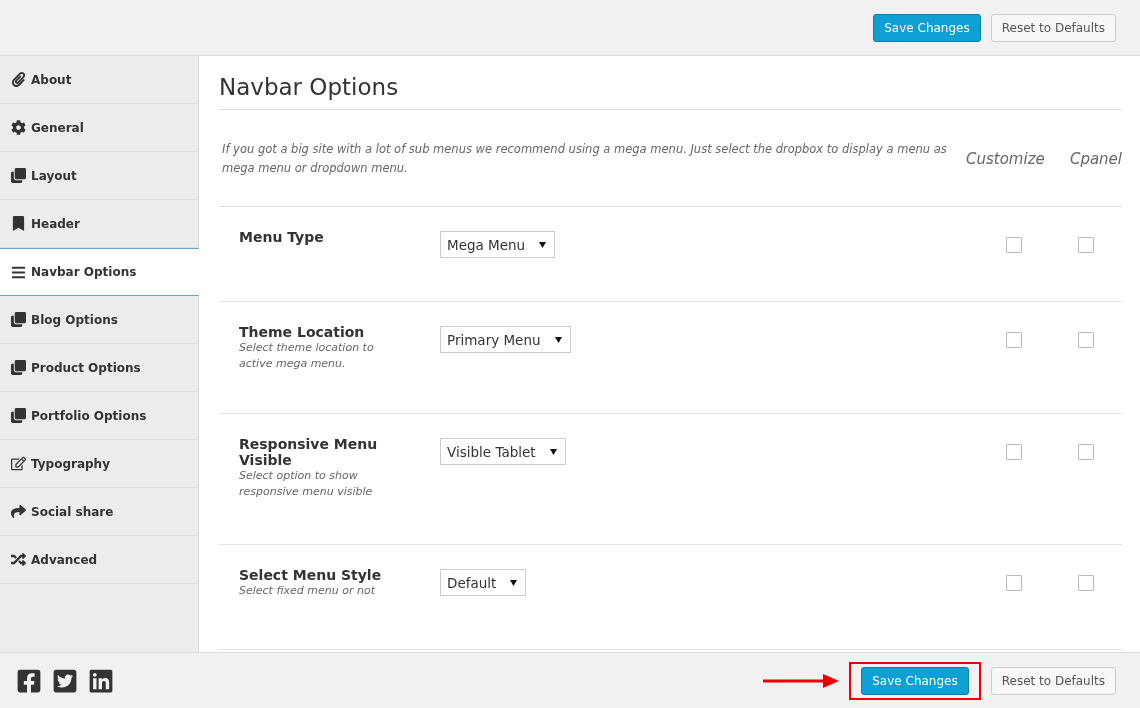 The height and width of the screenshot is (708, 1140). What do you see at coordinates (309, 452) in the screenshot?
I see `option-label: Responsive Menu Visible` at bounding box center [309, 452].